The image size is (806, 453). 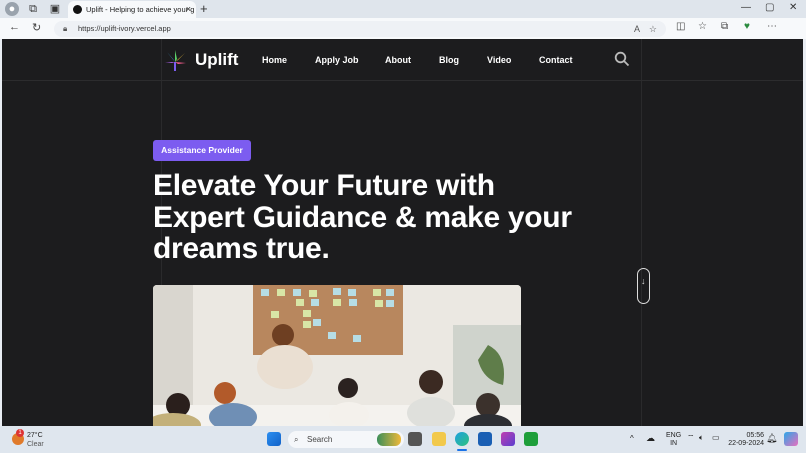 What do you see at coordinates (337, 355) in the screenshot?
I see `hero-team-photo` at bounding box center [337, 355].